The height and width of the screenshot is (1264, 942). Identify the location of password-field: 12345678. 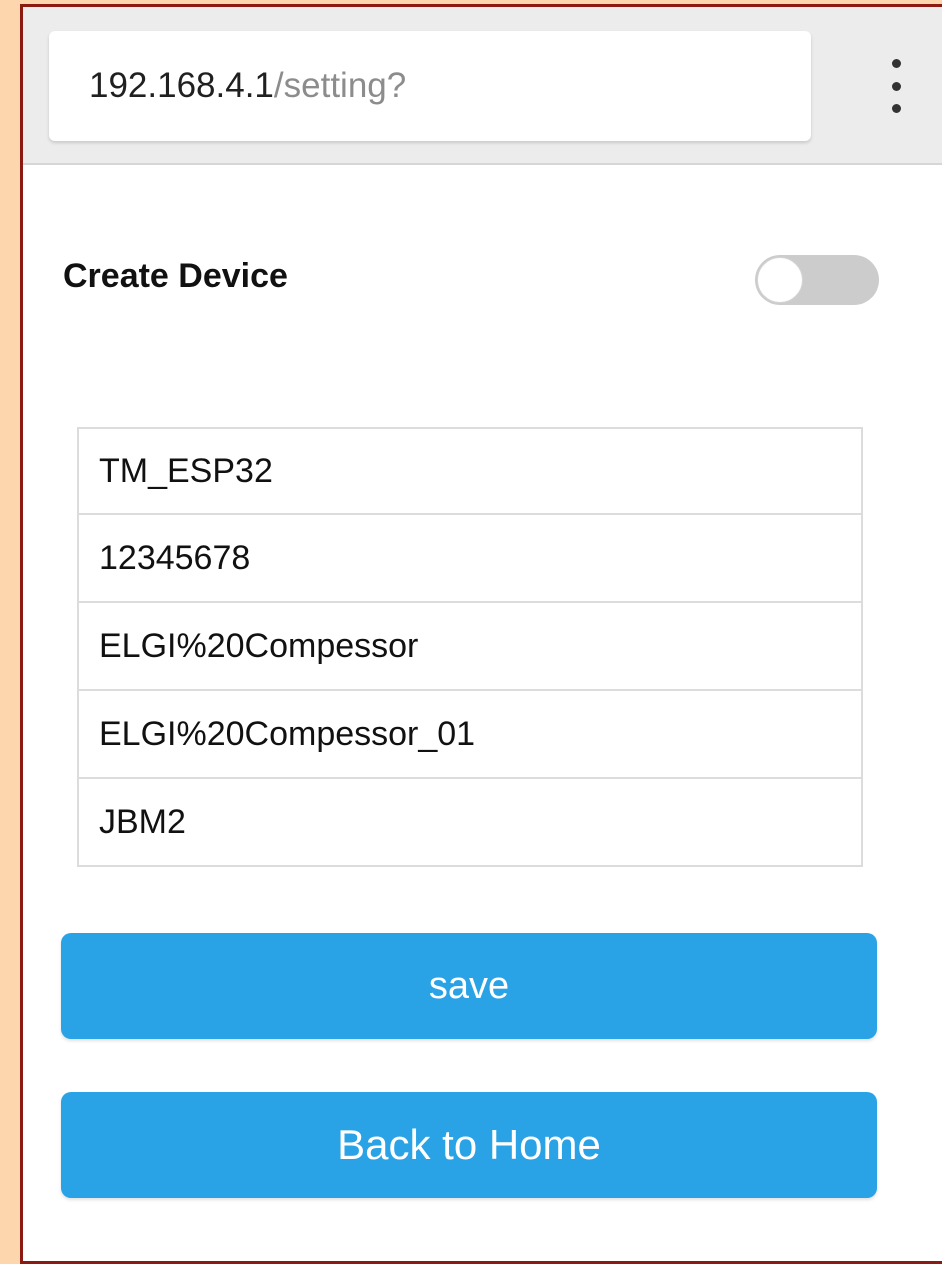
(470, 559).